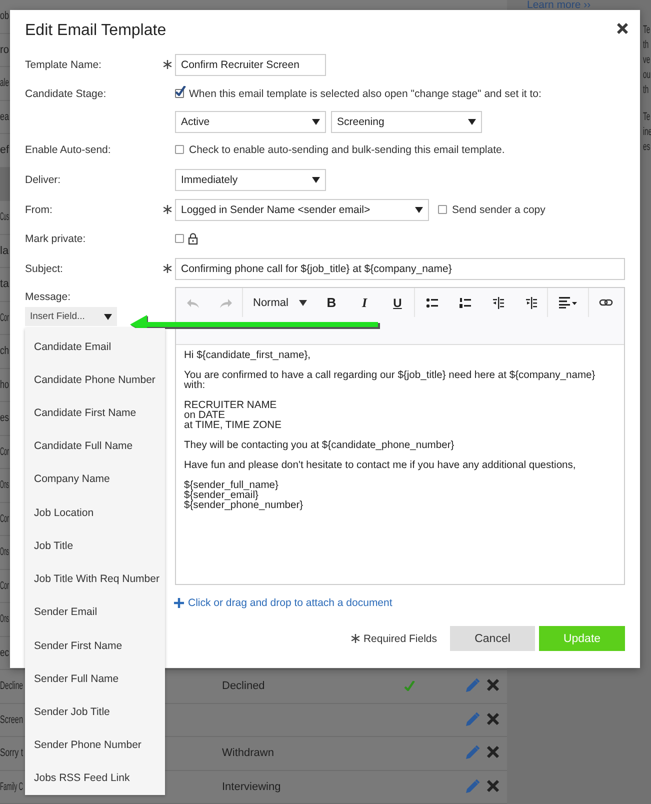 This screenshot has height=804, width=651. I want to click on dropdown: Logged in Sender Name <sender email>, so click(302, 209).